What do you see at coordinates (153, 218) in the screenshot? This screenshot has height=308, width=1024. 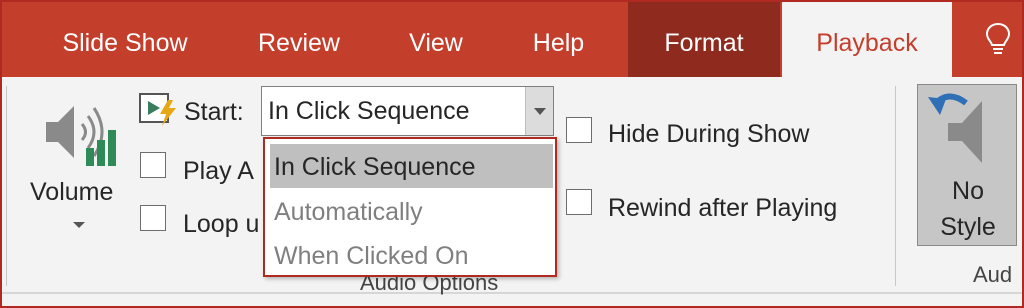 I see `loop-checkbox` at bounding box center [153, 218].